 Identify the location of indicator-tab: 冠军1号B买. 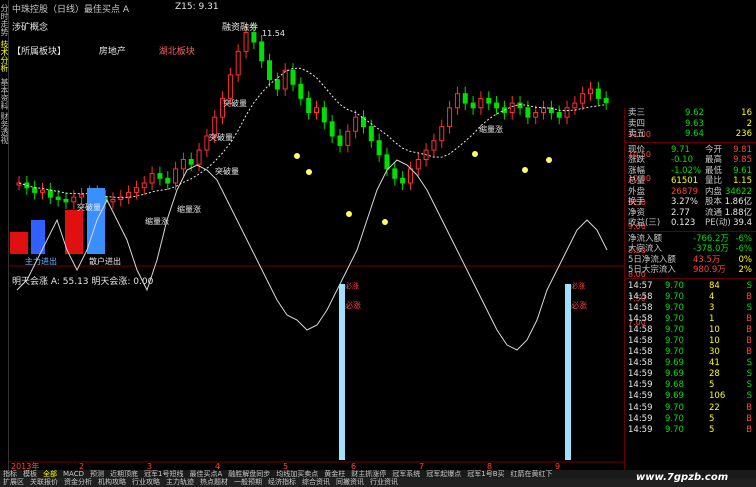
(485, 474).